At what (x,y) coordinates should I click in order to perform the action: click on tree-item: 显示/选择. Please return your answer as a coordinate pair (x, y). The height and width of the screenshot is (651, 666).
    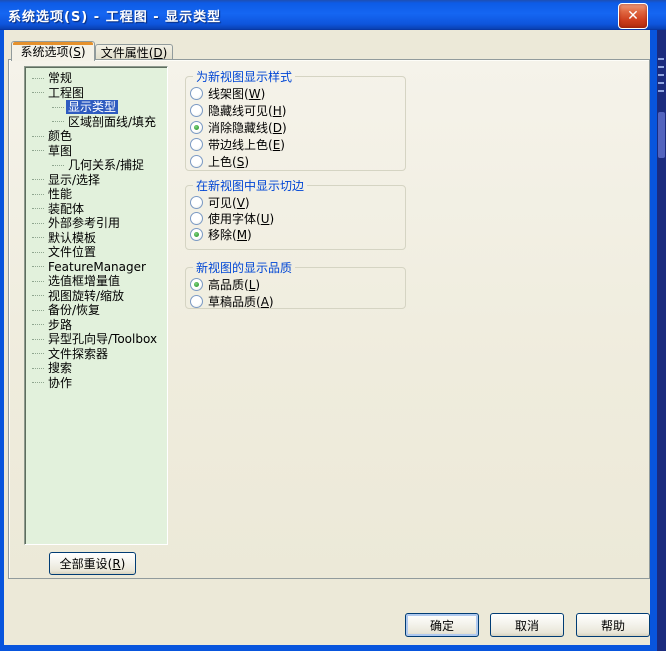
    Looking at the image, I should click on (96, 180).